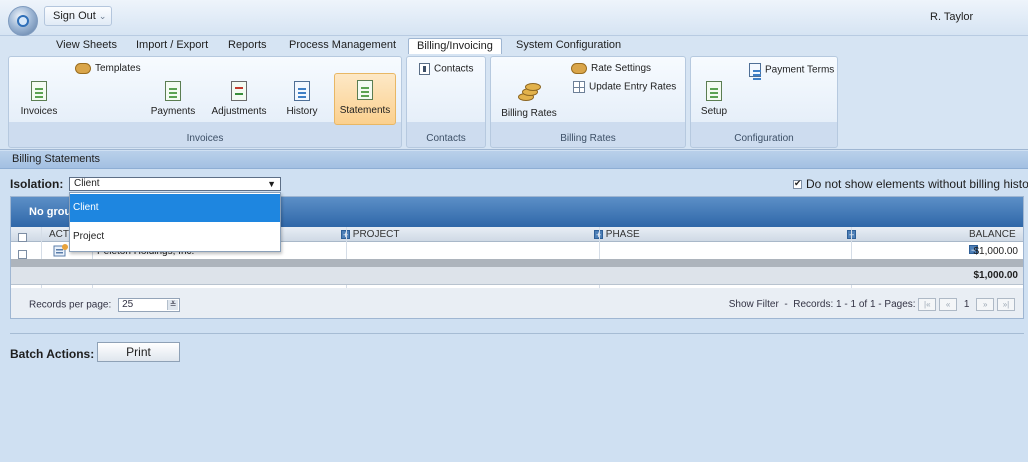 The image size is (1028, 462). I want to click on billing-rates-label: Billing Rates, so click(529, 113).